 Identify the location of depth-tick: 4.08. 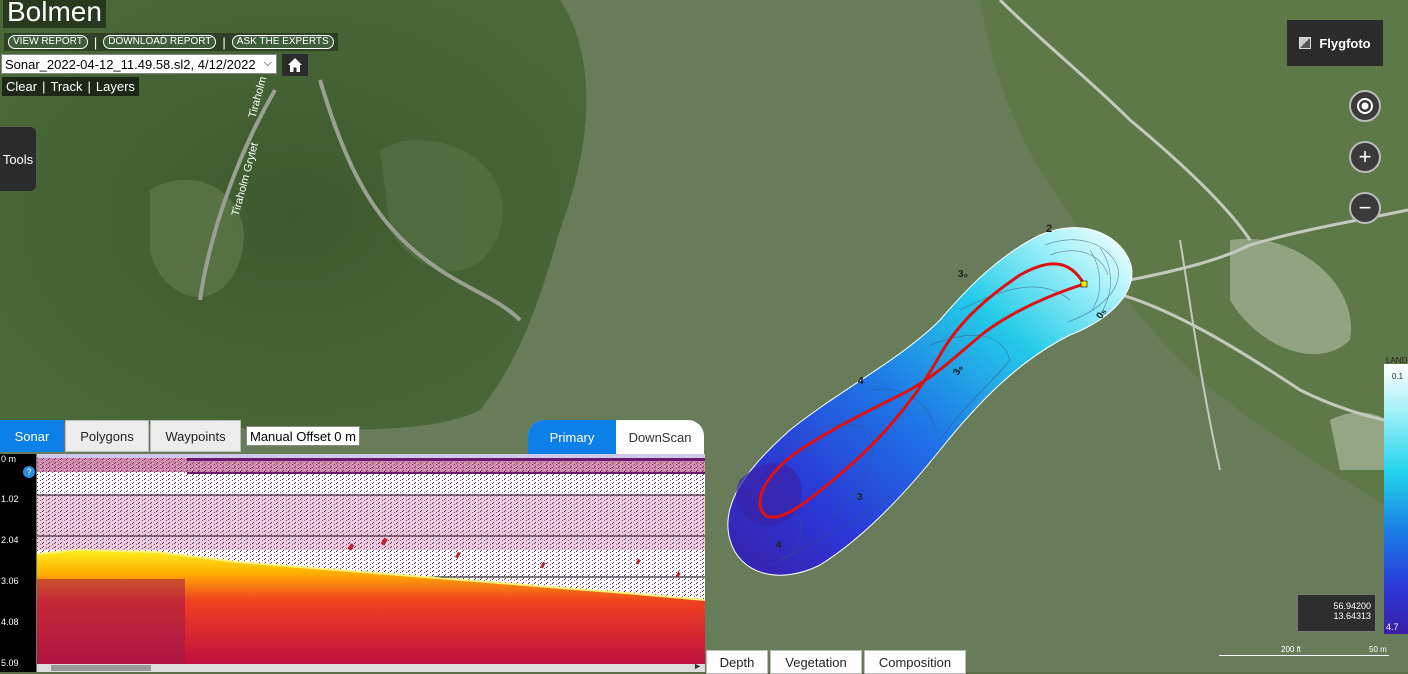
(10, 622).